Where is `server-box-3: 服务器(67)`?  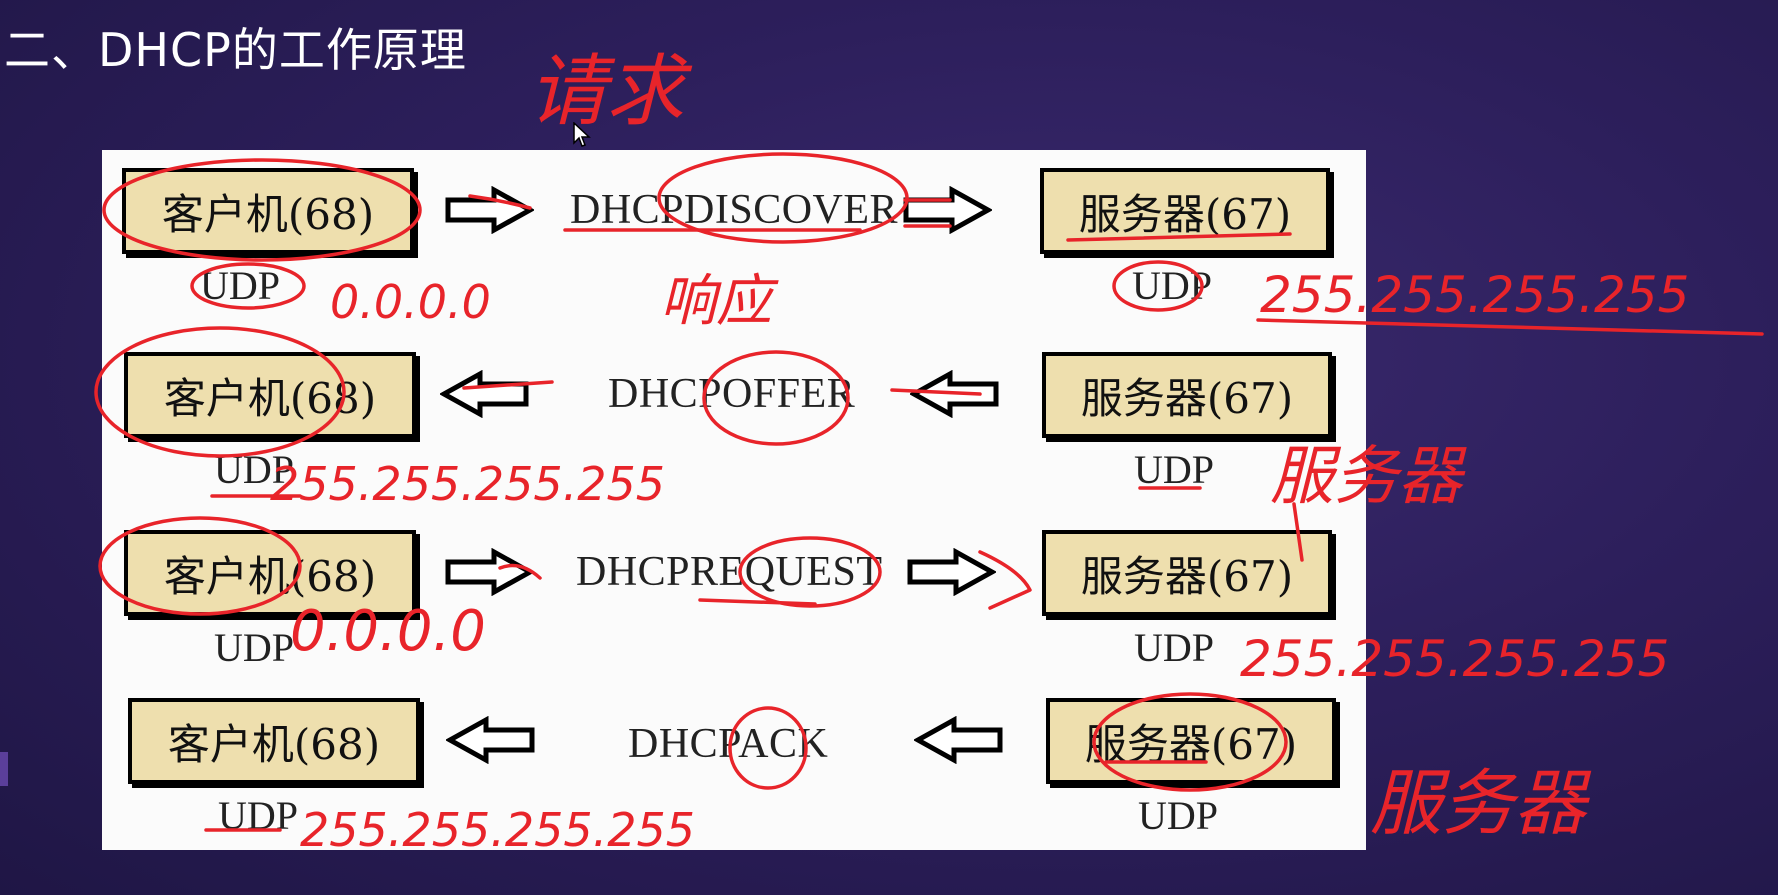 server-box-3: 服务器(67) is located at coordinates (1187, 573).